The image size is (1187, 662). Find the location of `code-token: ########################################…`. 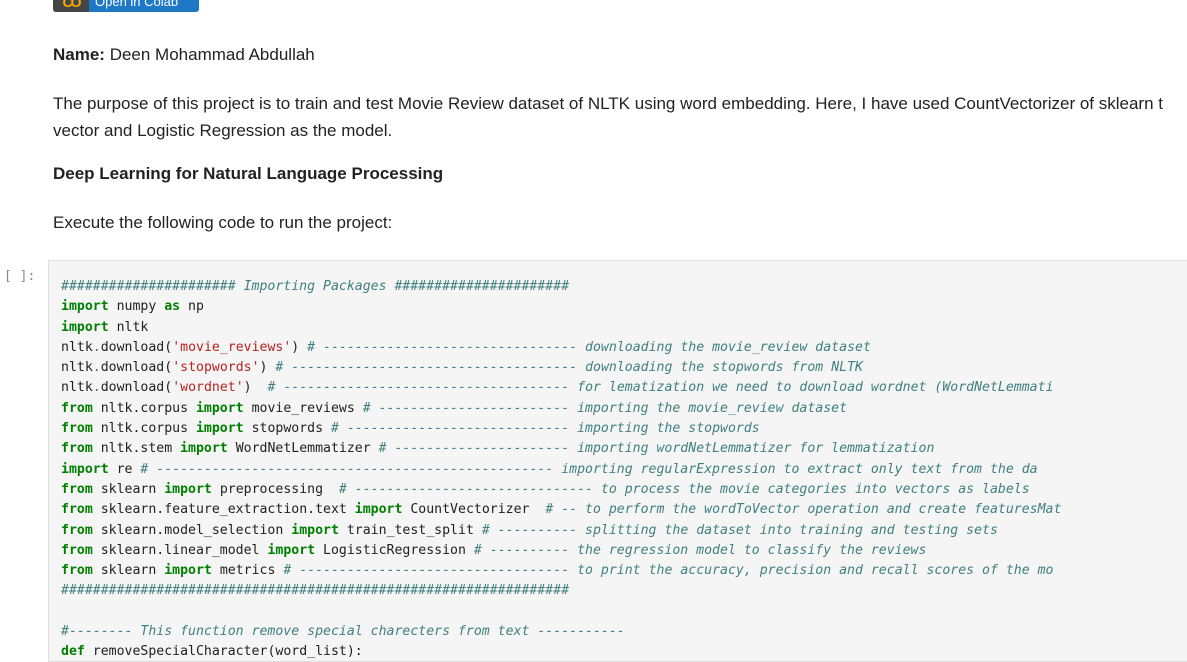

code-token: ########################################… is located at coordinates (315, 591).